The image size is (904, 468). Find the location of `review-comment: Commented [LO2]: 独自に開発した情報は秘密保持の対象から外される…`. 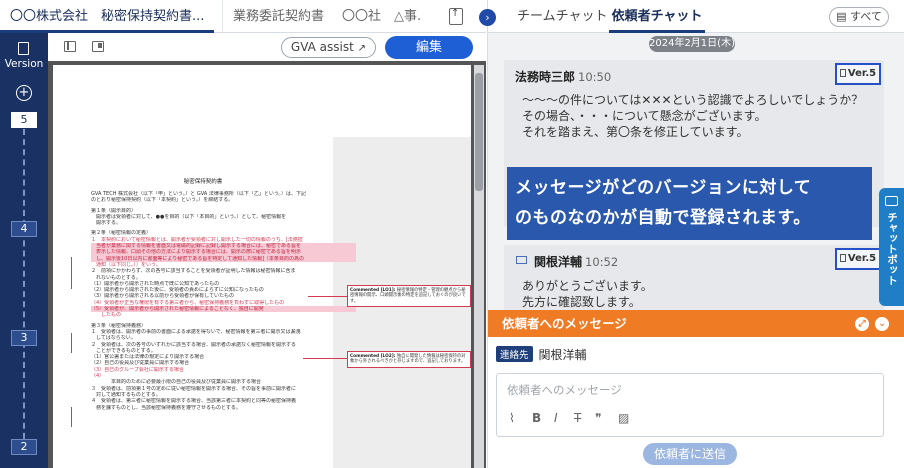

review-comment: Commented [LO2]: 独自に開発した情報は秘密保持の対象から外される… is located at coordinates (409, 359).